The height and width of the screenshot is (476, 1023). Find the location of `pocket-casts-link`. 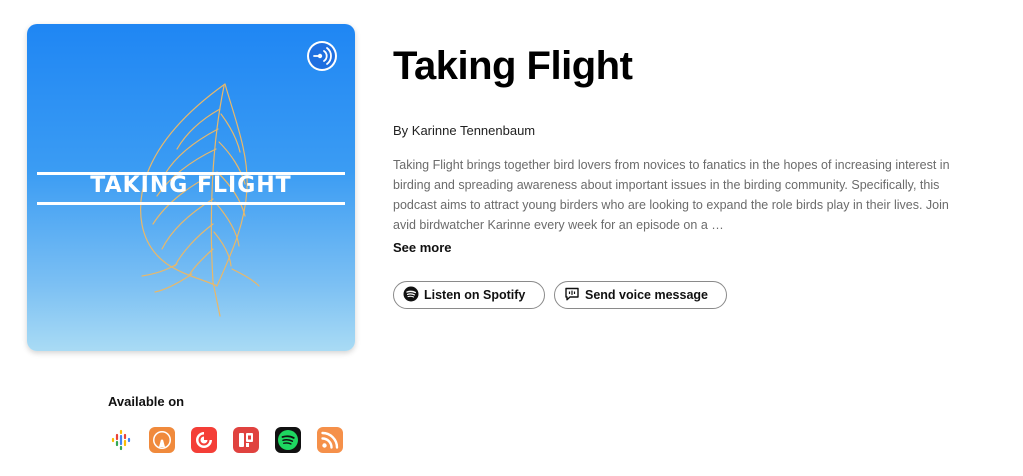

pocket-casts-link is located at coordinates (204, 440).